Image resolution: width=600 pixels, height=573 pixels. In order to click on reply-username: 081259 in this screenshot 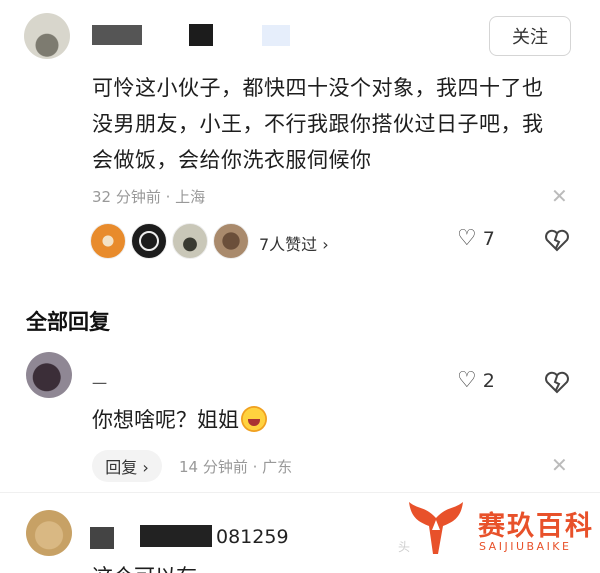, I will do `click(252, 537)`.